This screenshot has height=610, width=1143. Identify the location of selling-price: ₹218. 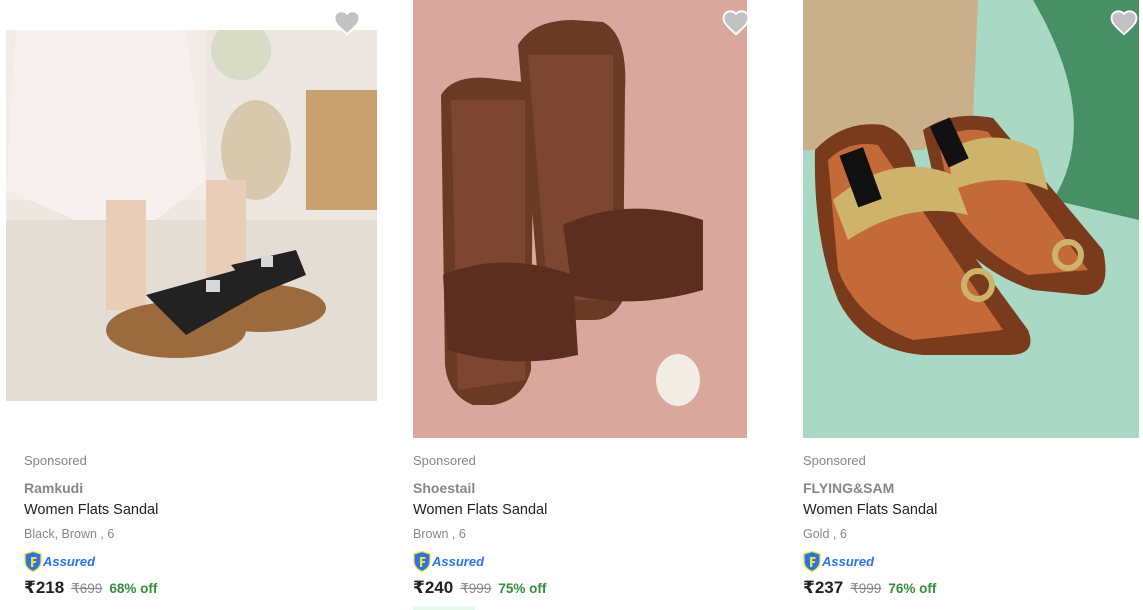
(44, 587).